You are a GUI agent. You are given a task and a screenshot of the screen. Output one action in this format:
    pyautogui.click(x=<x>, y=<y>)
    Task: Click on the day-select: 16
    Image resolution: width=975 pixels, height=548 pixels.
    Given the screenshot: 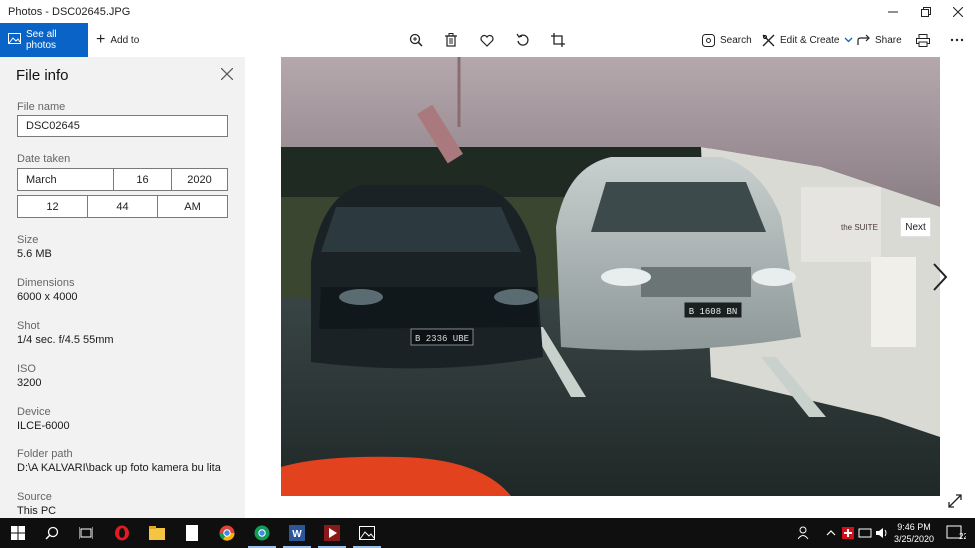 What is the action you would take?
    pyautogui.click(x=143, y=179)
    